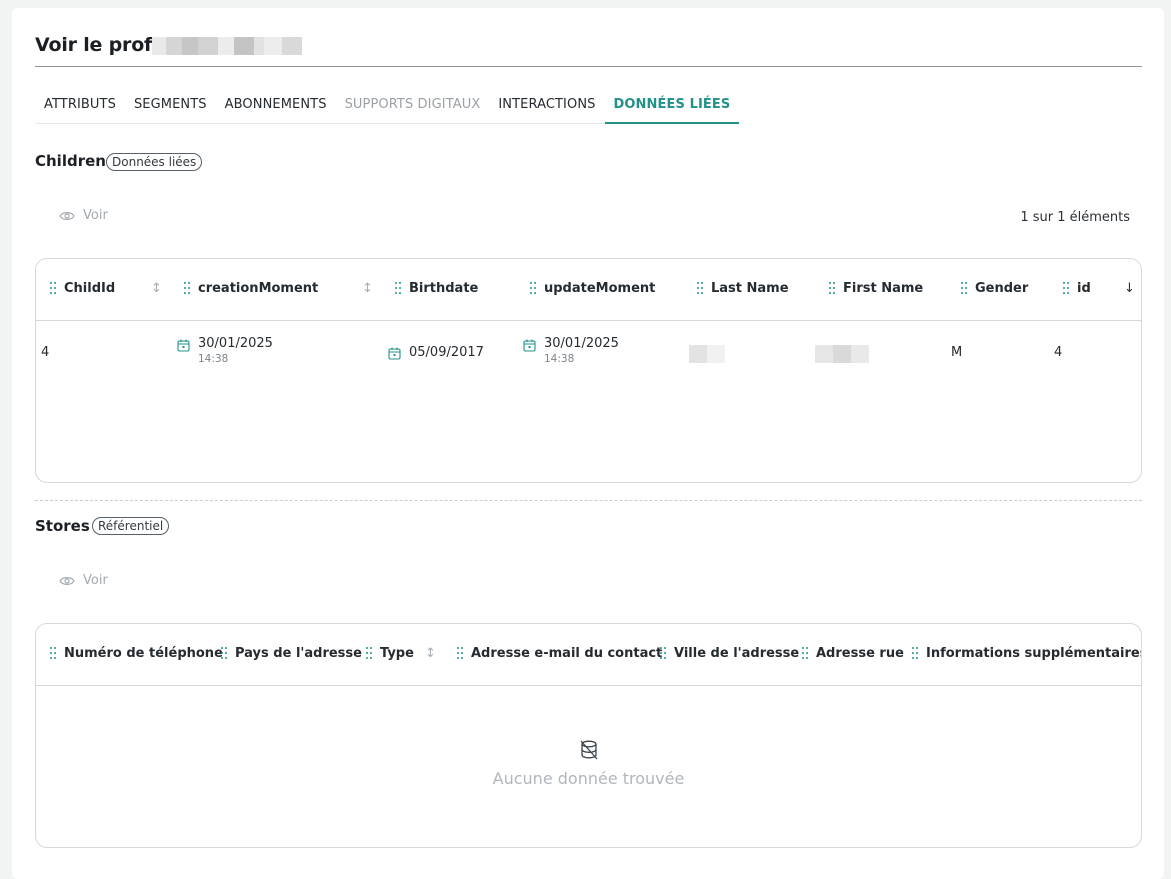 The width and height of the screenshot is (1171, 879). What do you see at coordinates (581, 343) in the screenshot?
I see `update-date: 30/01/2025` at bounding box center [581, 343].